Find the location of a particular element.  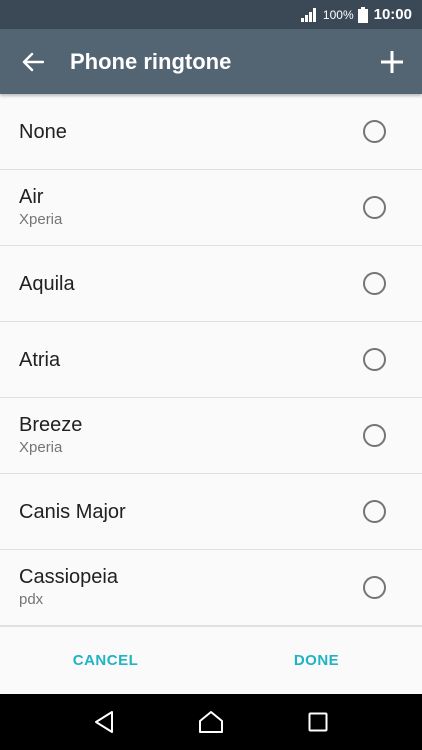

home-nav-button is located at coordinates (211, 722).